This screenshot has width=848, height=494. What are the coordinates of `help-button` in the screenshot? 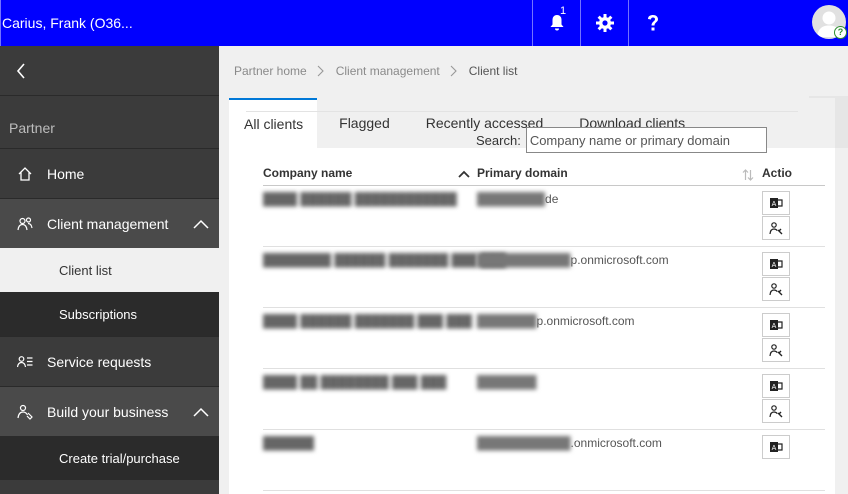 It's located at (652, 23).